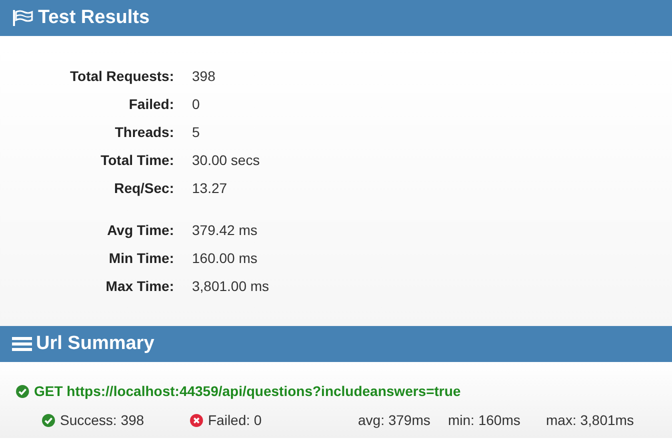 The width and height of the screenshot is (672, 448). What do you see at coordinates (225, 258) in the screenshot?
I see `stat-value: 160.00 ms` at bounding box center [225, 258].